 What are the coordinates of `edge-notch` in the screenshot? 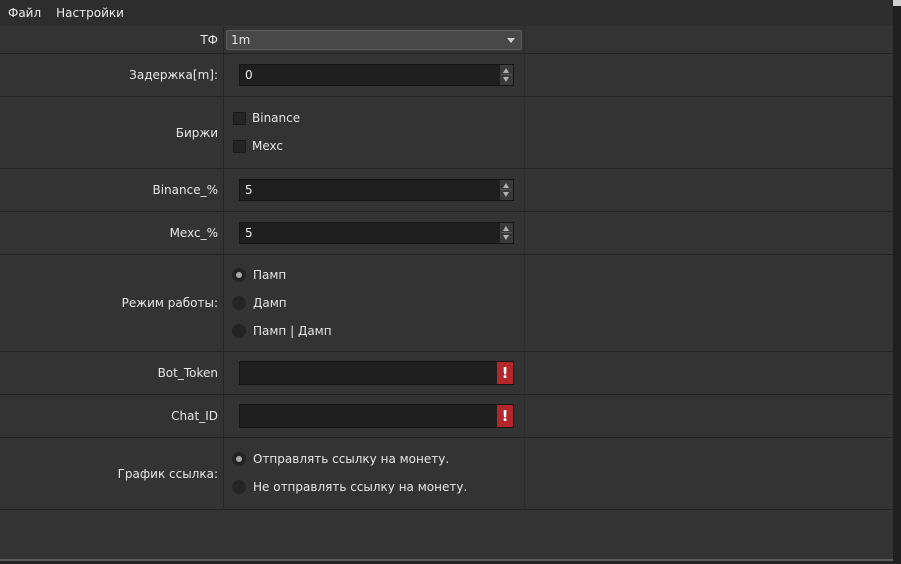 It's located at (897, 3).